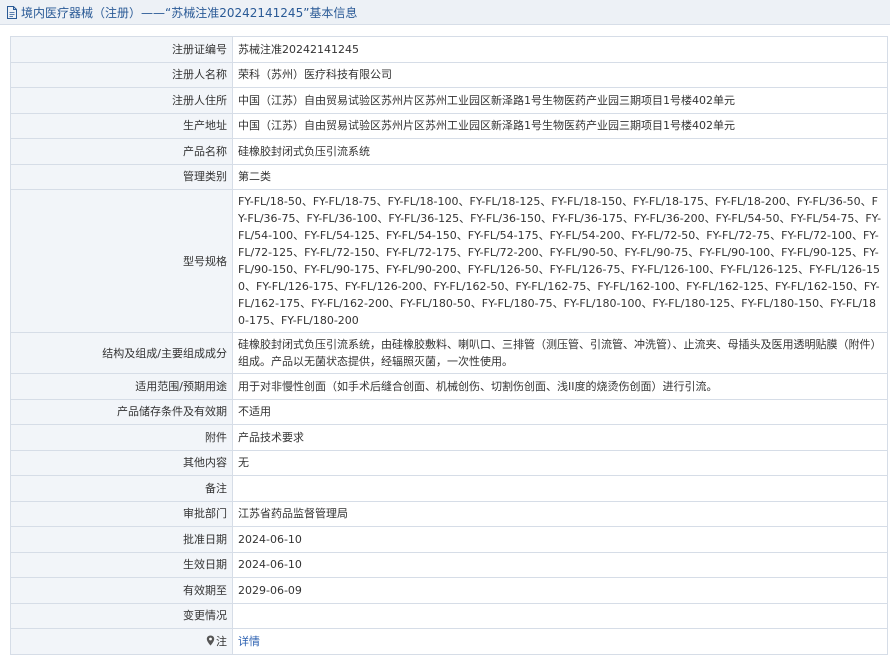 The image size is (890, 661). Describe the element at coordinates (121, 74) in the screenshot. I see `row-label: 注册人名称` at that location.